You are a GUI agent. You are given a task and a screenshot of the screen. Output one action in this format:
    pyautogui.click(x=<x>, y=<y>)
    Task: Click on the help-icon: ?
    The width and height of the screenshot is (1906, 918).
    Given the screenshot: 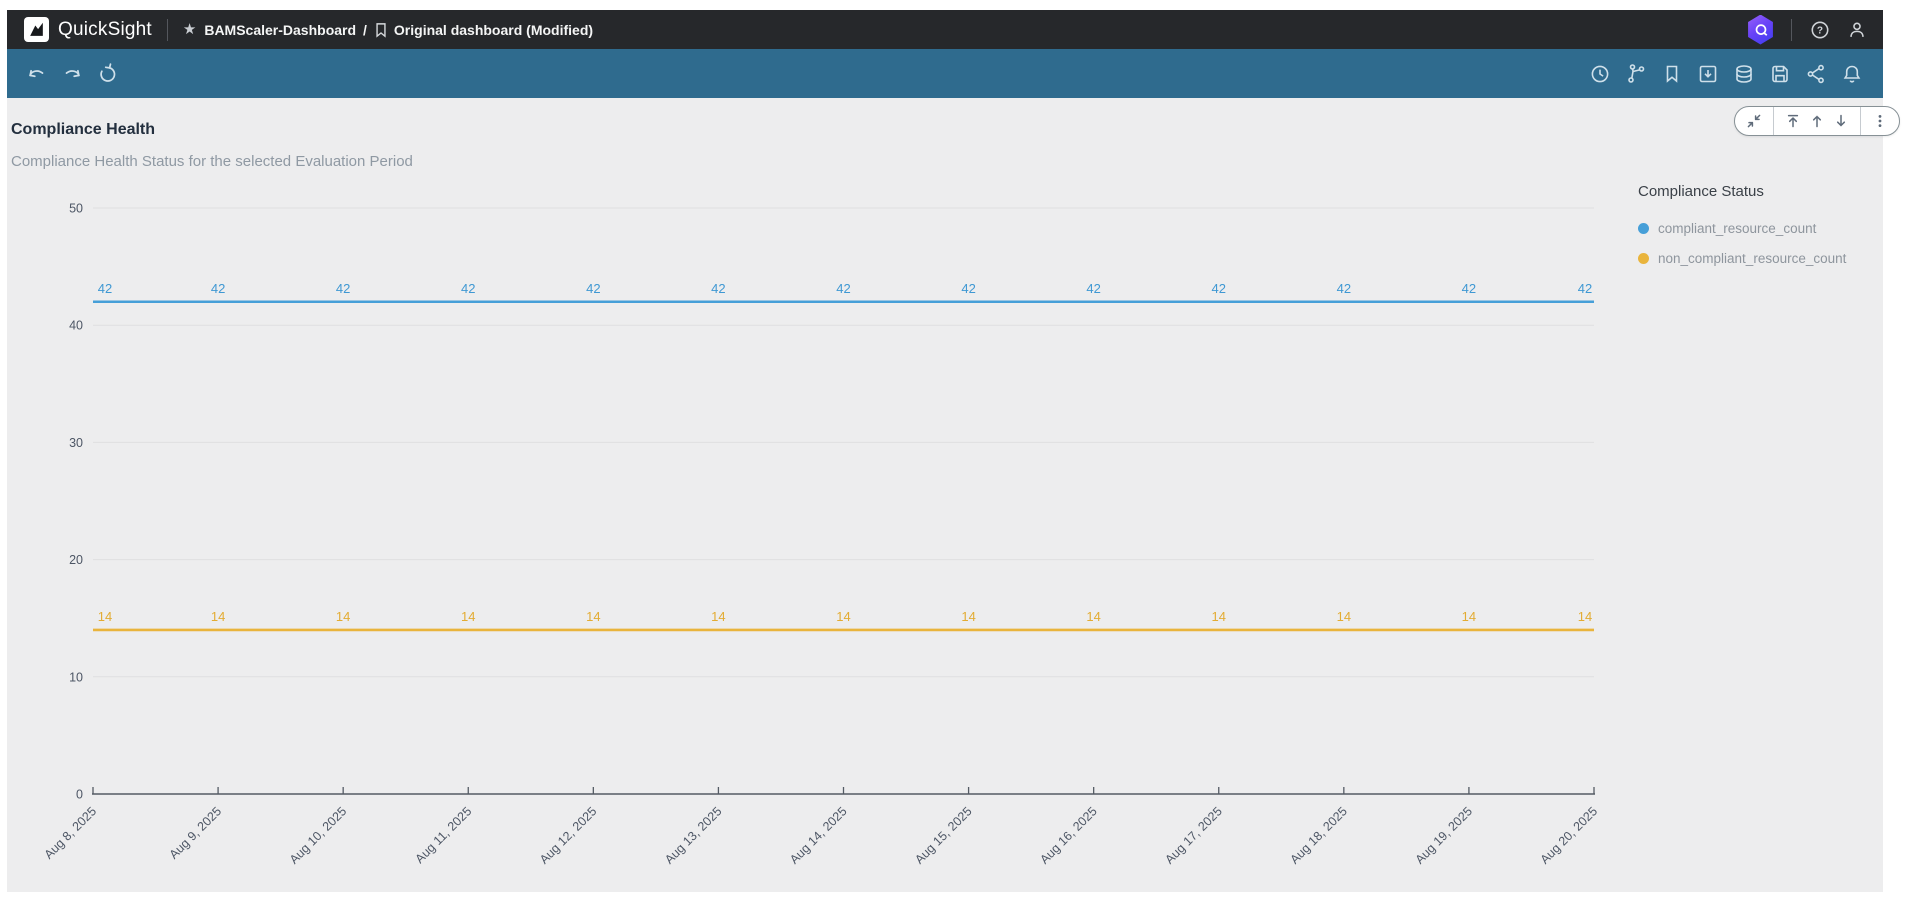 What is the action you would take?
    pyautogui.click(x=1820, y=30)
    